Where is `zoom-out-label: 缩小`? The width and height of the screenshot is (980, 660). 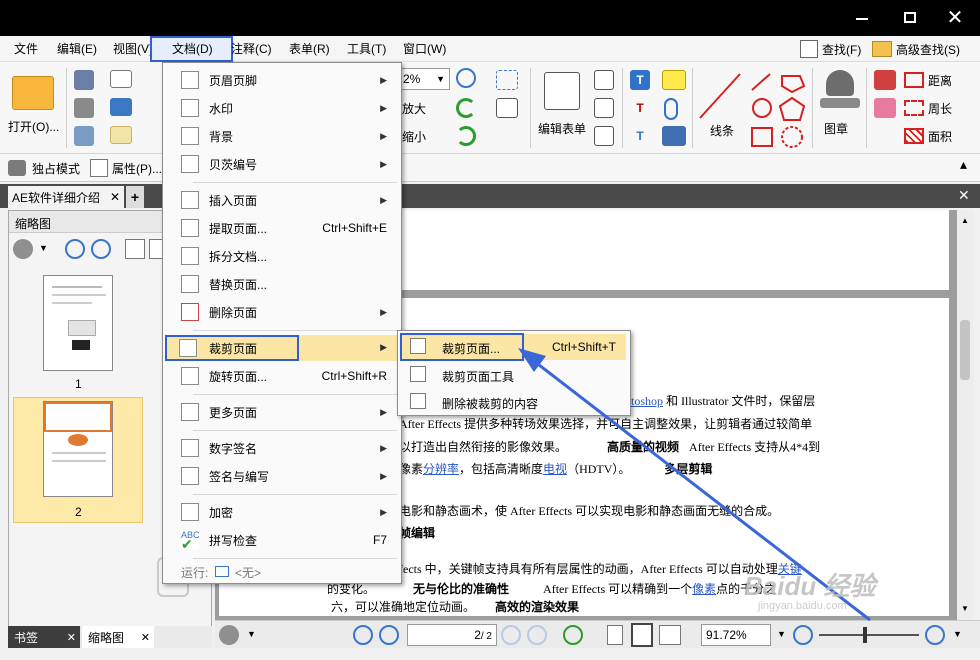
zoom-out-label: 缩小 is located at coordinates (414, 136).